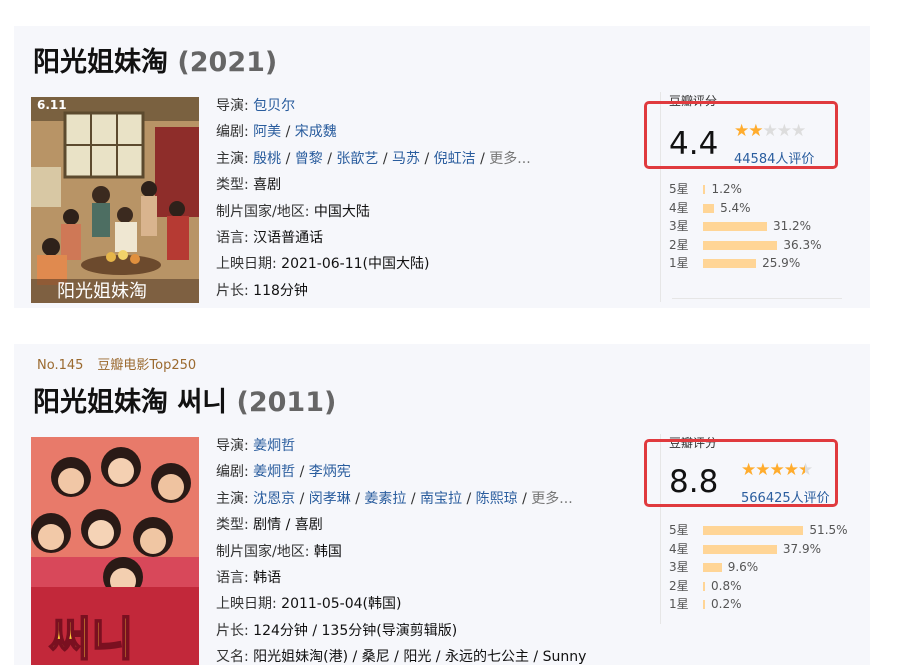 The height and width of the screenshot is (671, 906). I want to click on rating-bar-row: 1星 0.2%, so click(705, 604).